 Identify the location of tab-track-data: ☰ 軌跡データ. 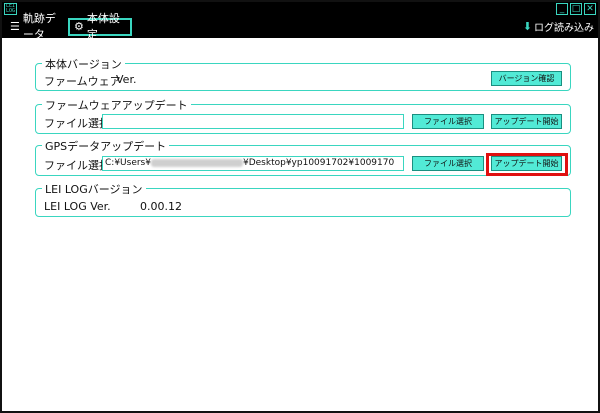
(37, 26).